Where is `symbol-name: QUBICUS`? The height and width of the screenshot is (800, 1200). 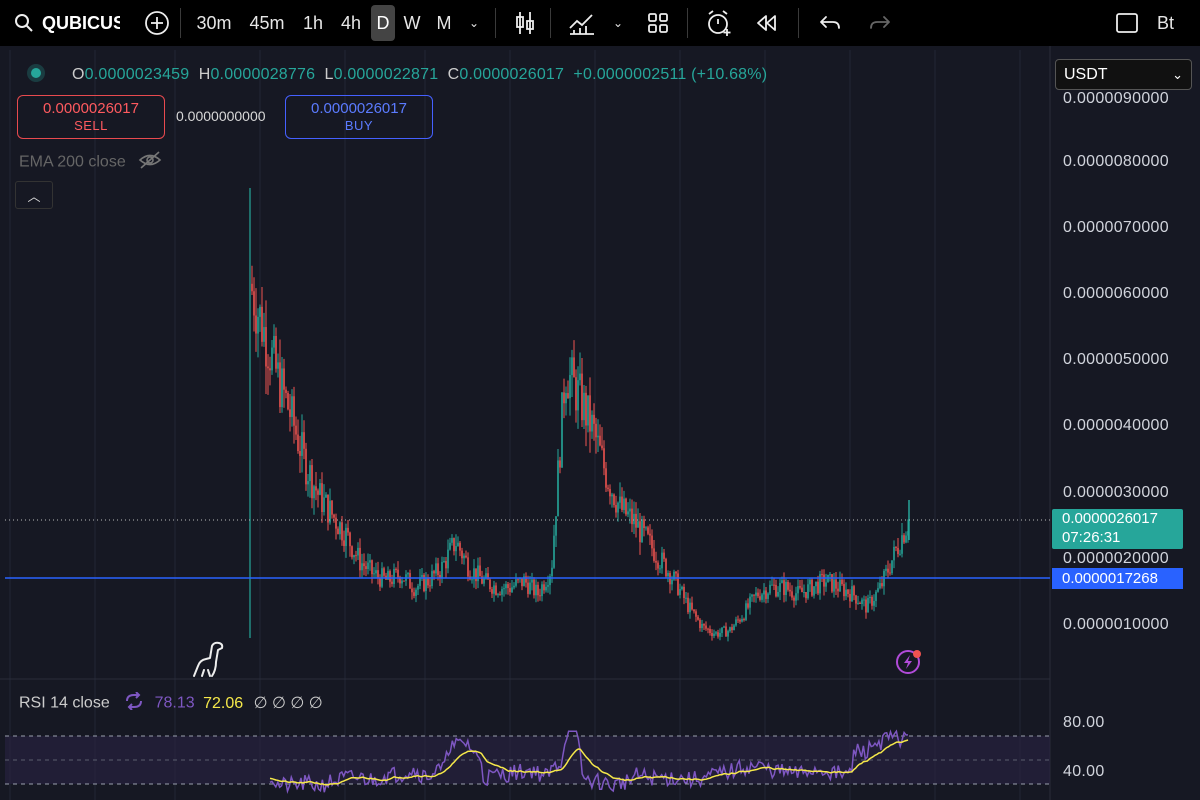 symbol-name: QUBICUS is located at coordinates (81, 23).